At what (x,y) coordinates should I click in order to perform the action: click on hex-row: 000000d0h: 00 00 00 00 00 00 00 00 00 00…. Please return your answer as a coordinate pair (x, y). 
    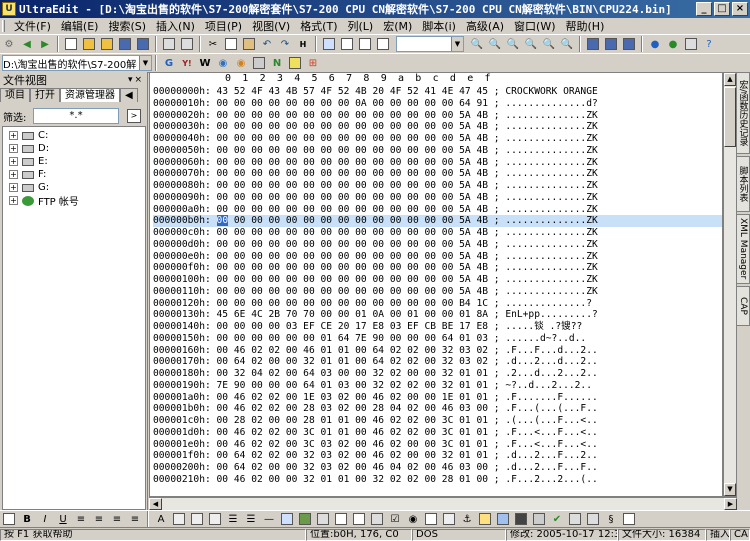
    Looking at the image, I should click on (437, 245).